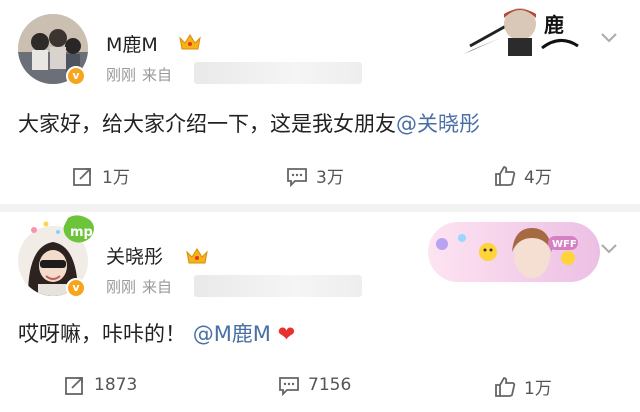  What do you see at coordinates (438, 124) in the screenshot?
I see `mention-link: @关晓彤` at bounding box center [438, 124].